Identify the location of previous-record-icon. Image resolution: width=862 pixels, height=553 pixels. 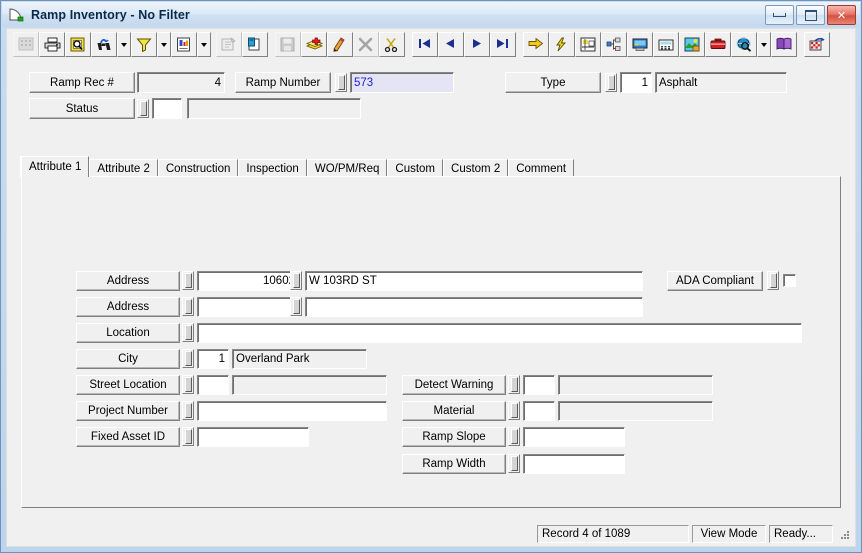
(451, 45).